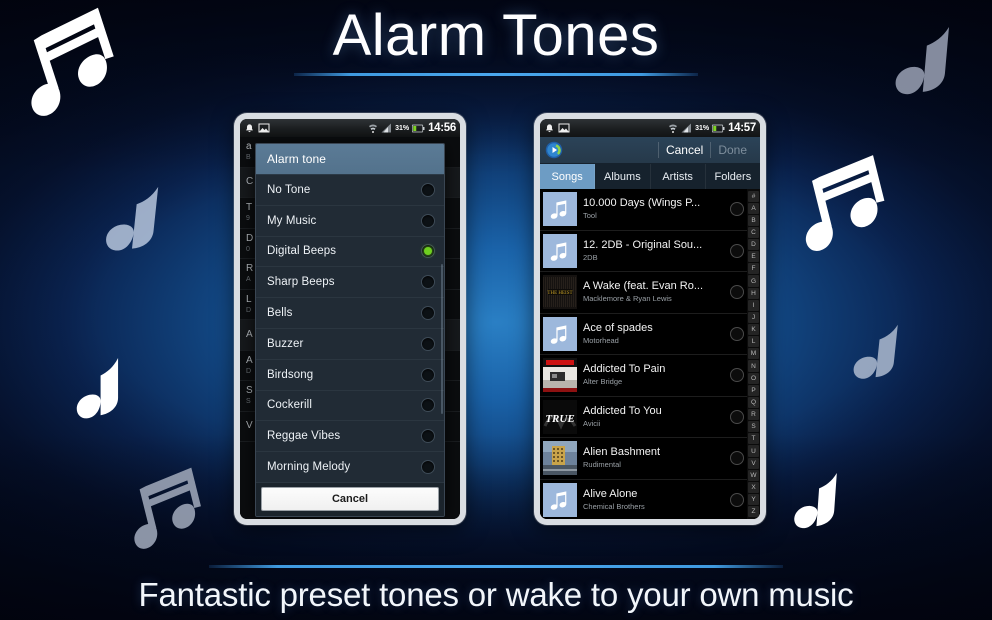 This screenshot has height=620, width=992. What do you see at coordinates (753, 293) in the screenshot?
I see `index-letter: H` at bounding box center [753, 293].